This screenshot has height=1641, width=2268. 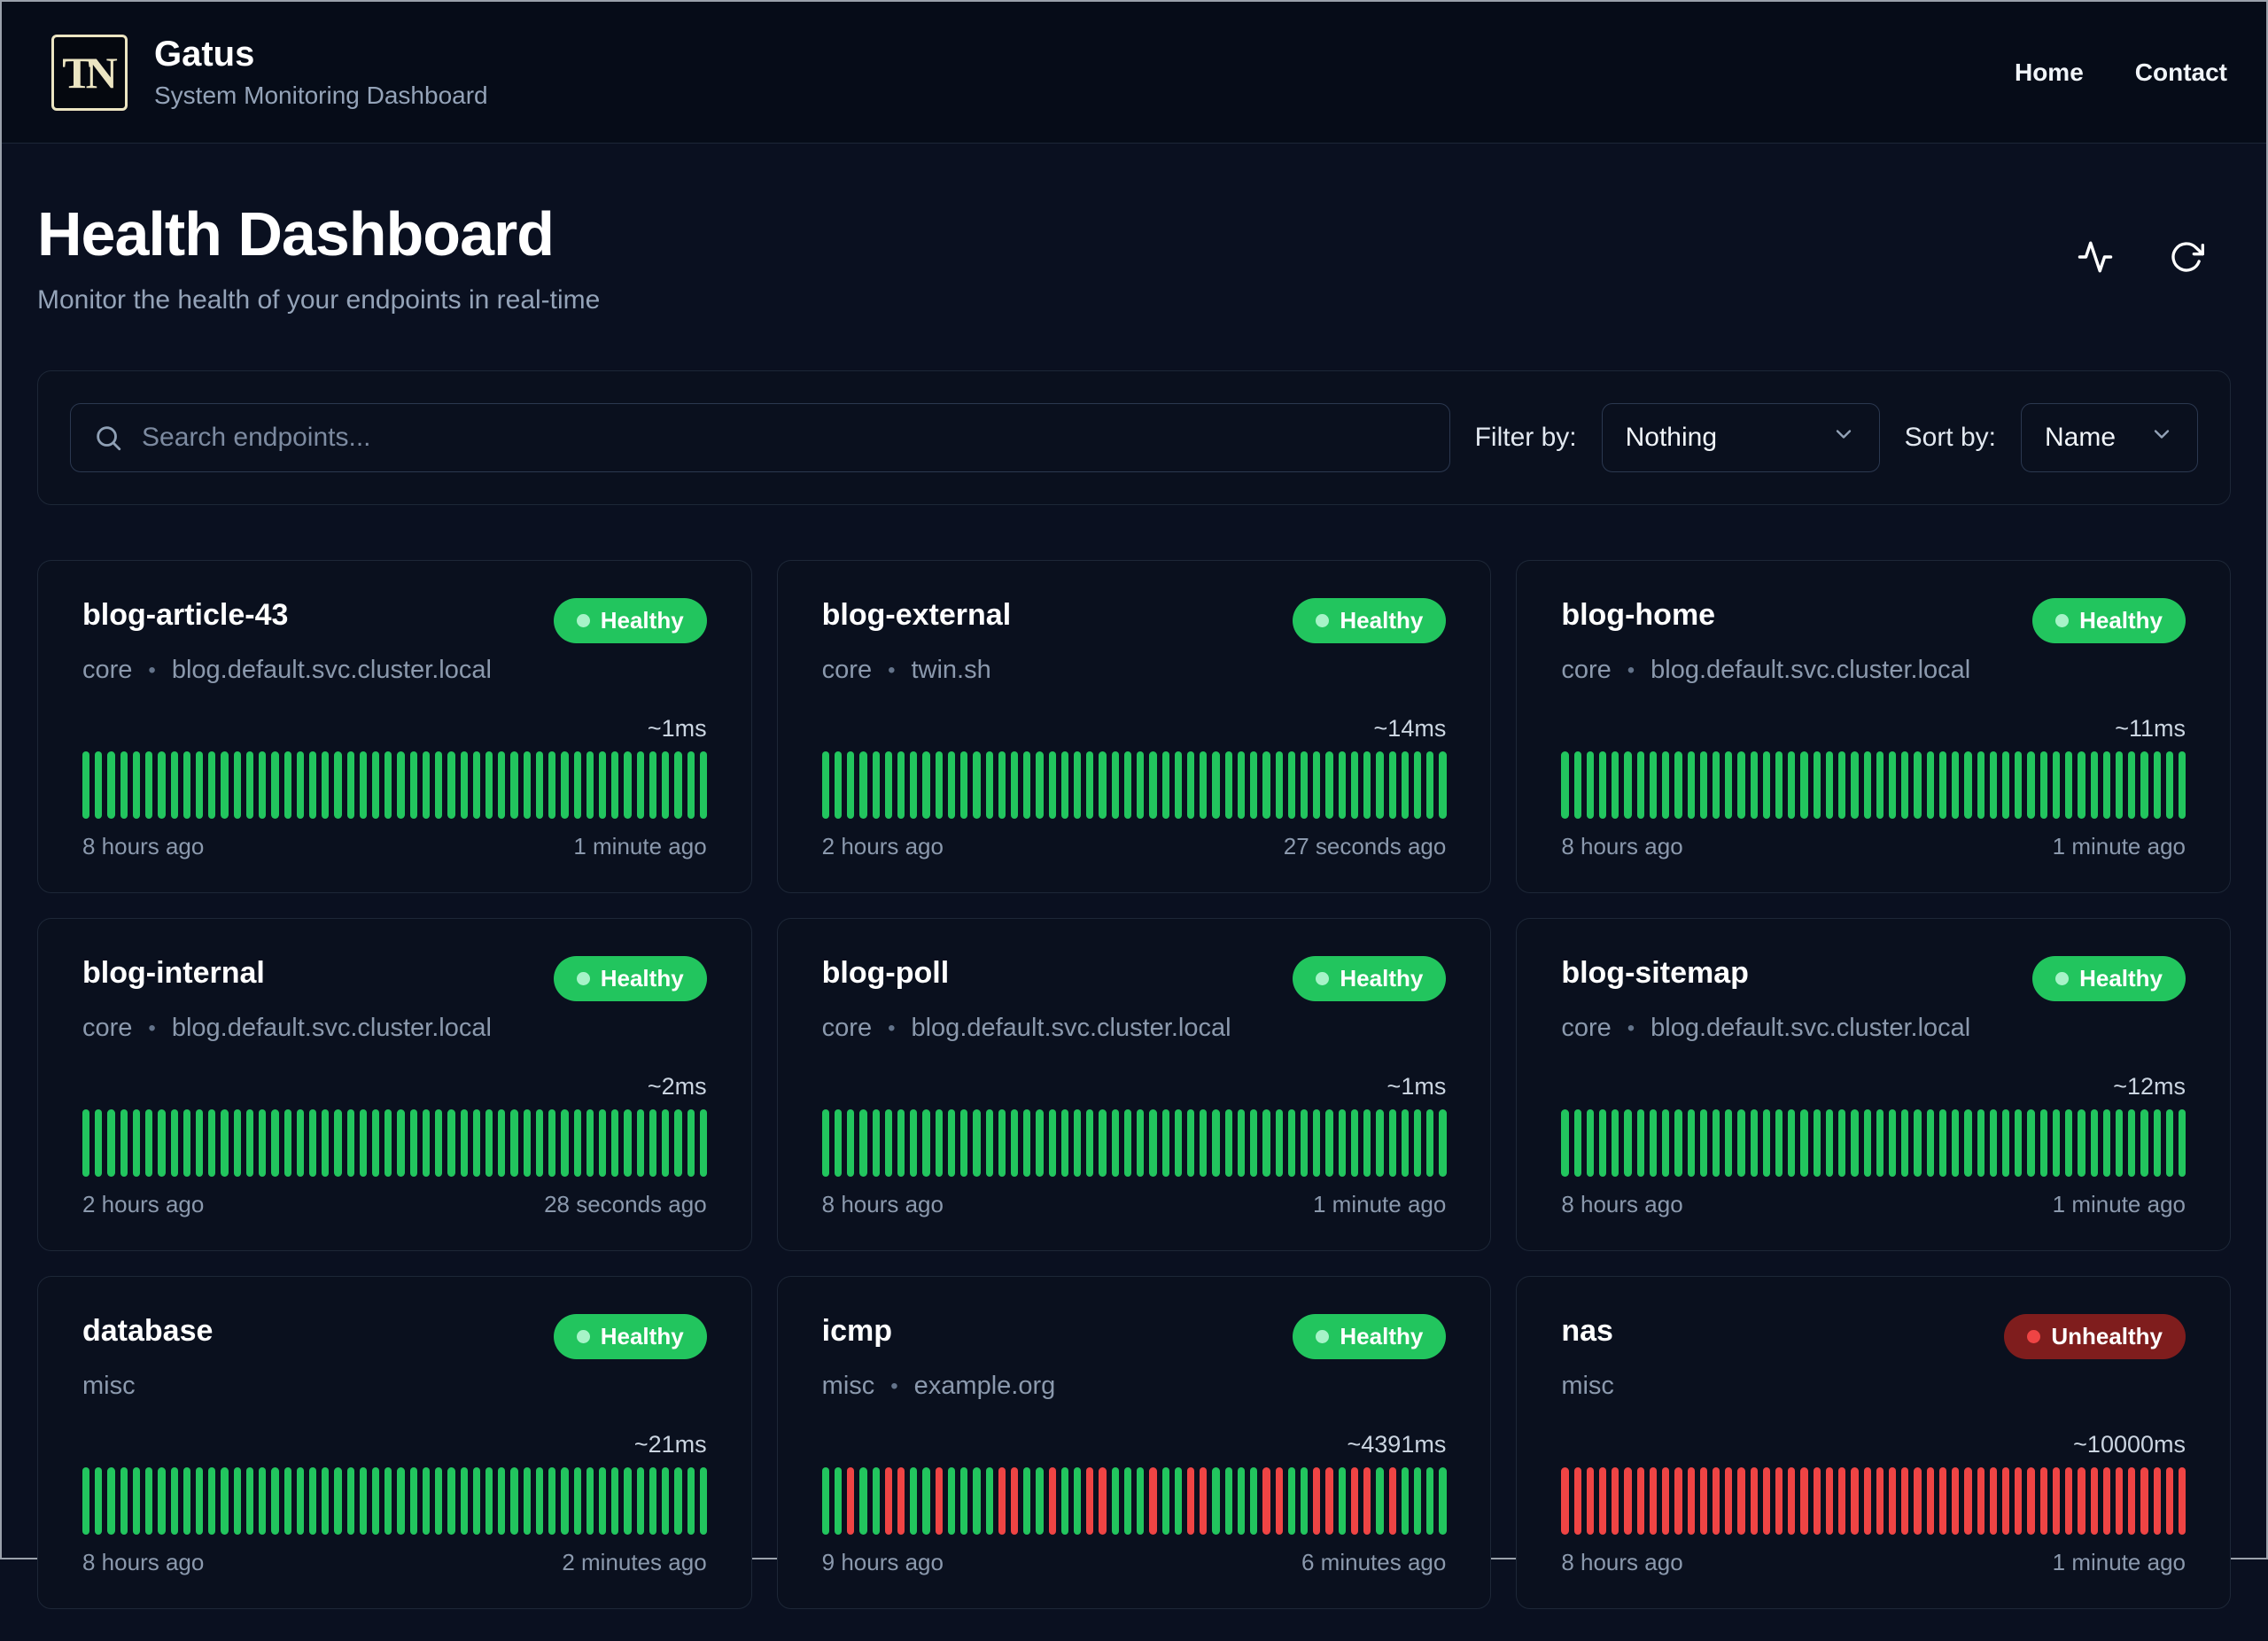 What do you see at coordinates (1843, 438) in the screenshot?
I see `chevron-down-icon` at bounding box center [1843, 438].